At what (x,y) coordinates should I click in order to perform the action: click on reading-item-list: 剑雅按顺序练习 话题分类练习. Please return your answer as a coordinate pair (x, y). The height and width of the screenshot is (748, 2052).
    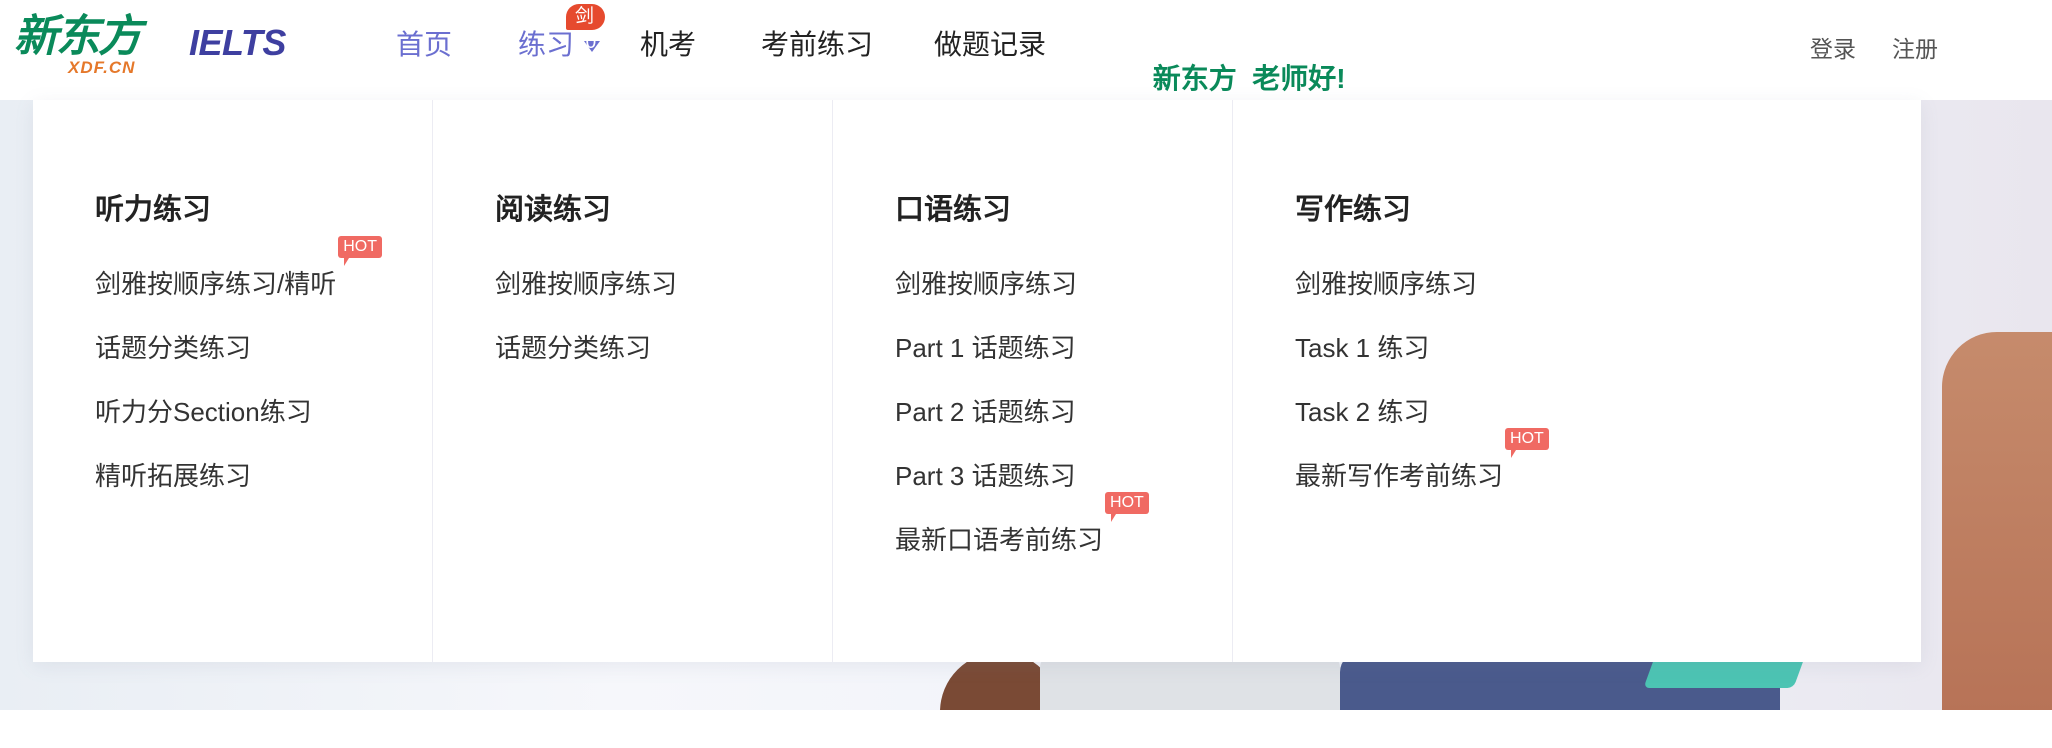
    Looking at the image, I should click on (586, 332).